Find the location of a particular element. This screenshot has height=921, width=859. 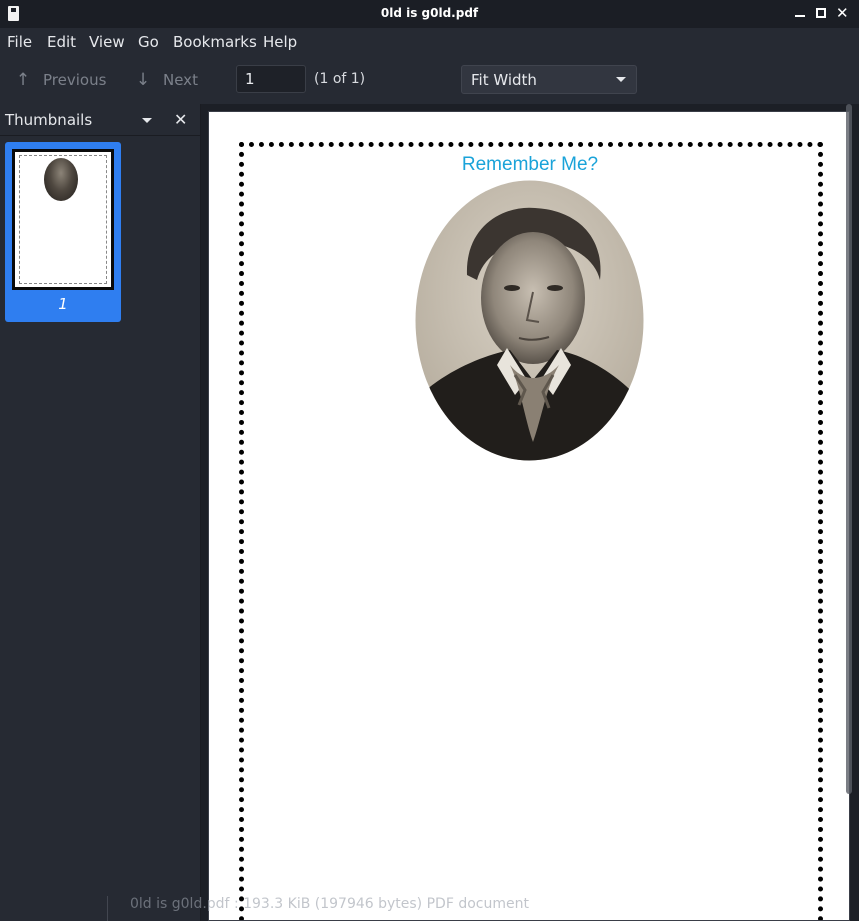

next-label: Next is located at coordinates (180, 80).